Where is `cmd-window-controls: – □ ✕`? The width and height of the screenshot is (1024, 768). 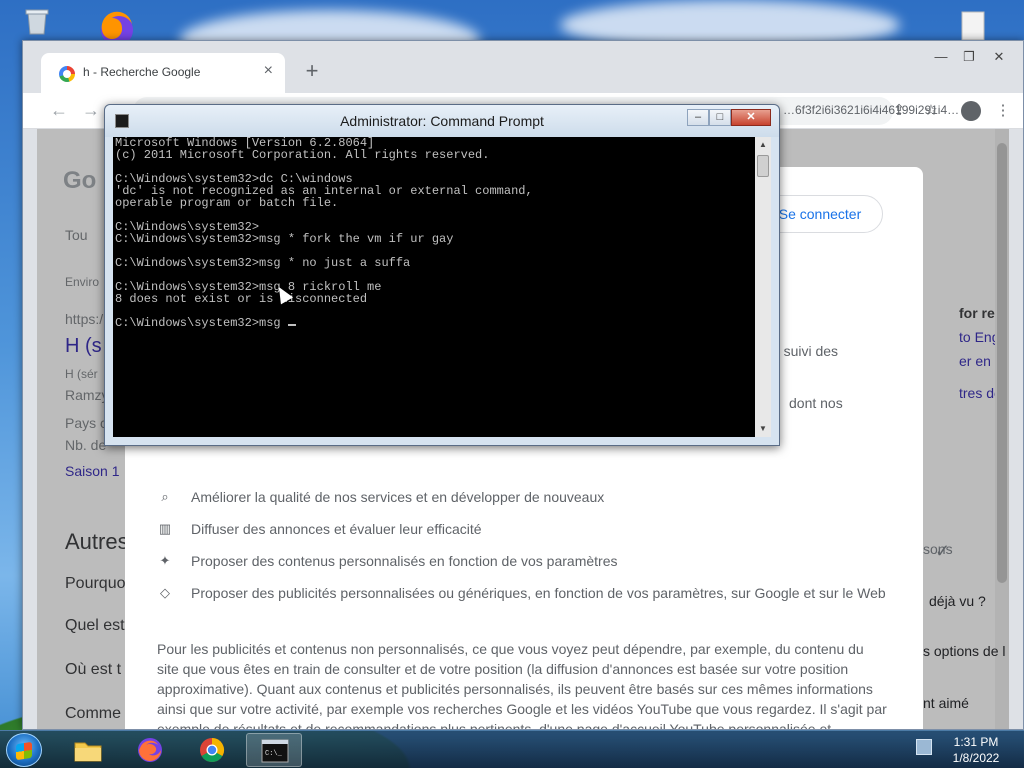 cmd-window-controls: – □ ✕ is located at coordinates (729, 118).